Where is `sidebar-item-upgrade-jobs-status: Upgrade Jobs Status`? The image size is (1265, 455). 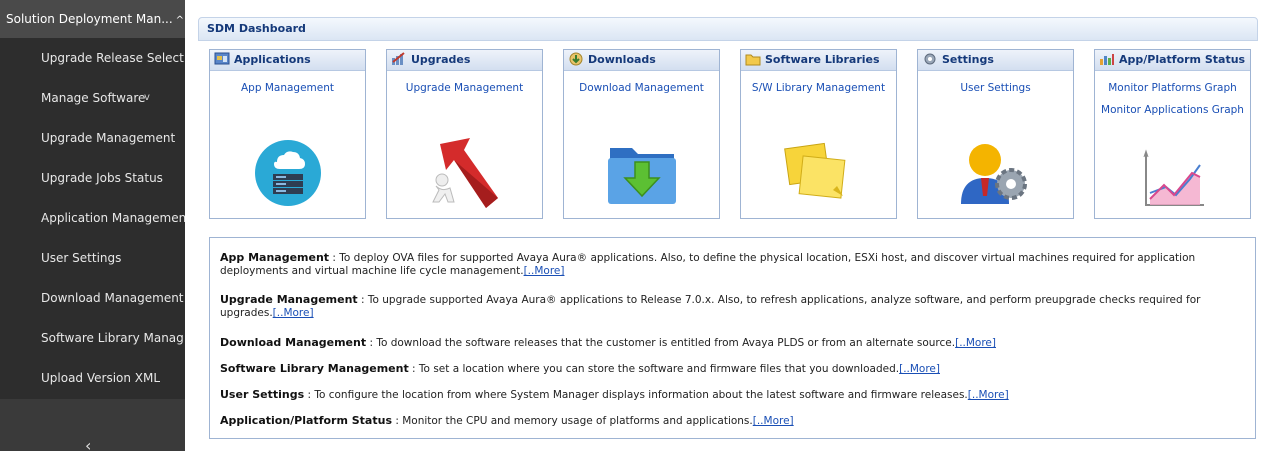
sidebar-item-upgrade-jobs-status: Upgrade Jobs Status is located at coordinates (92, 178).